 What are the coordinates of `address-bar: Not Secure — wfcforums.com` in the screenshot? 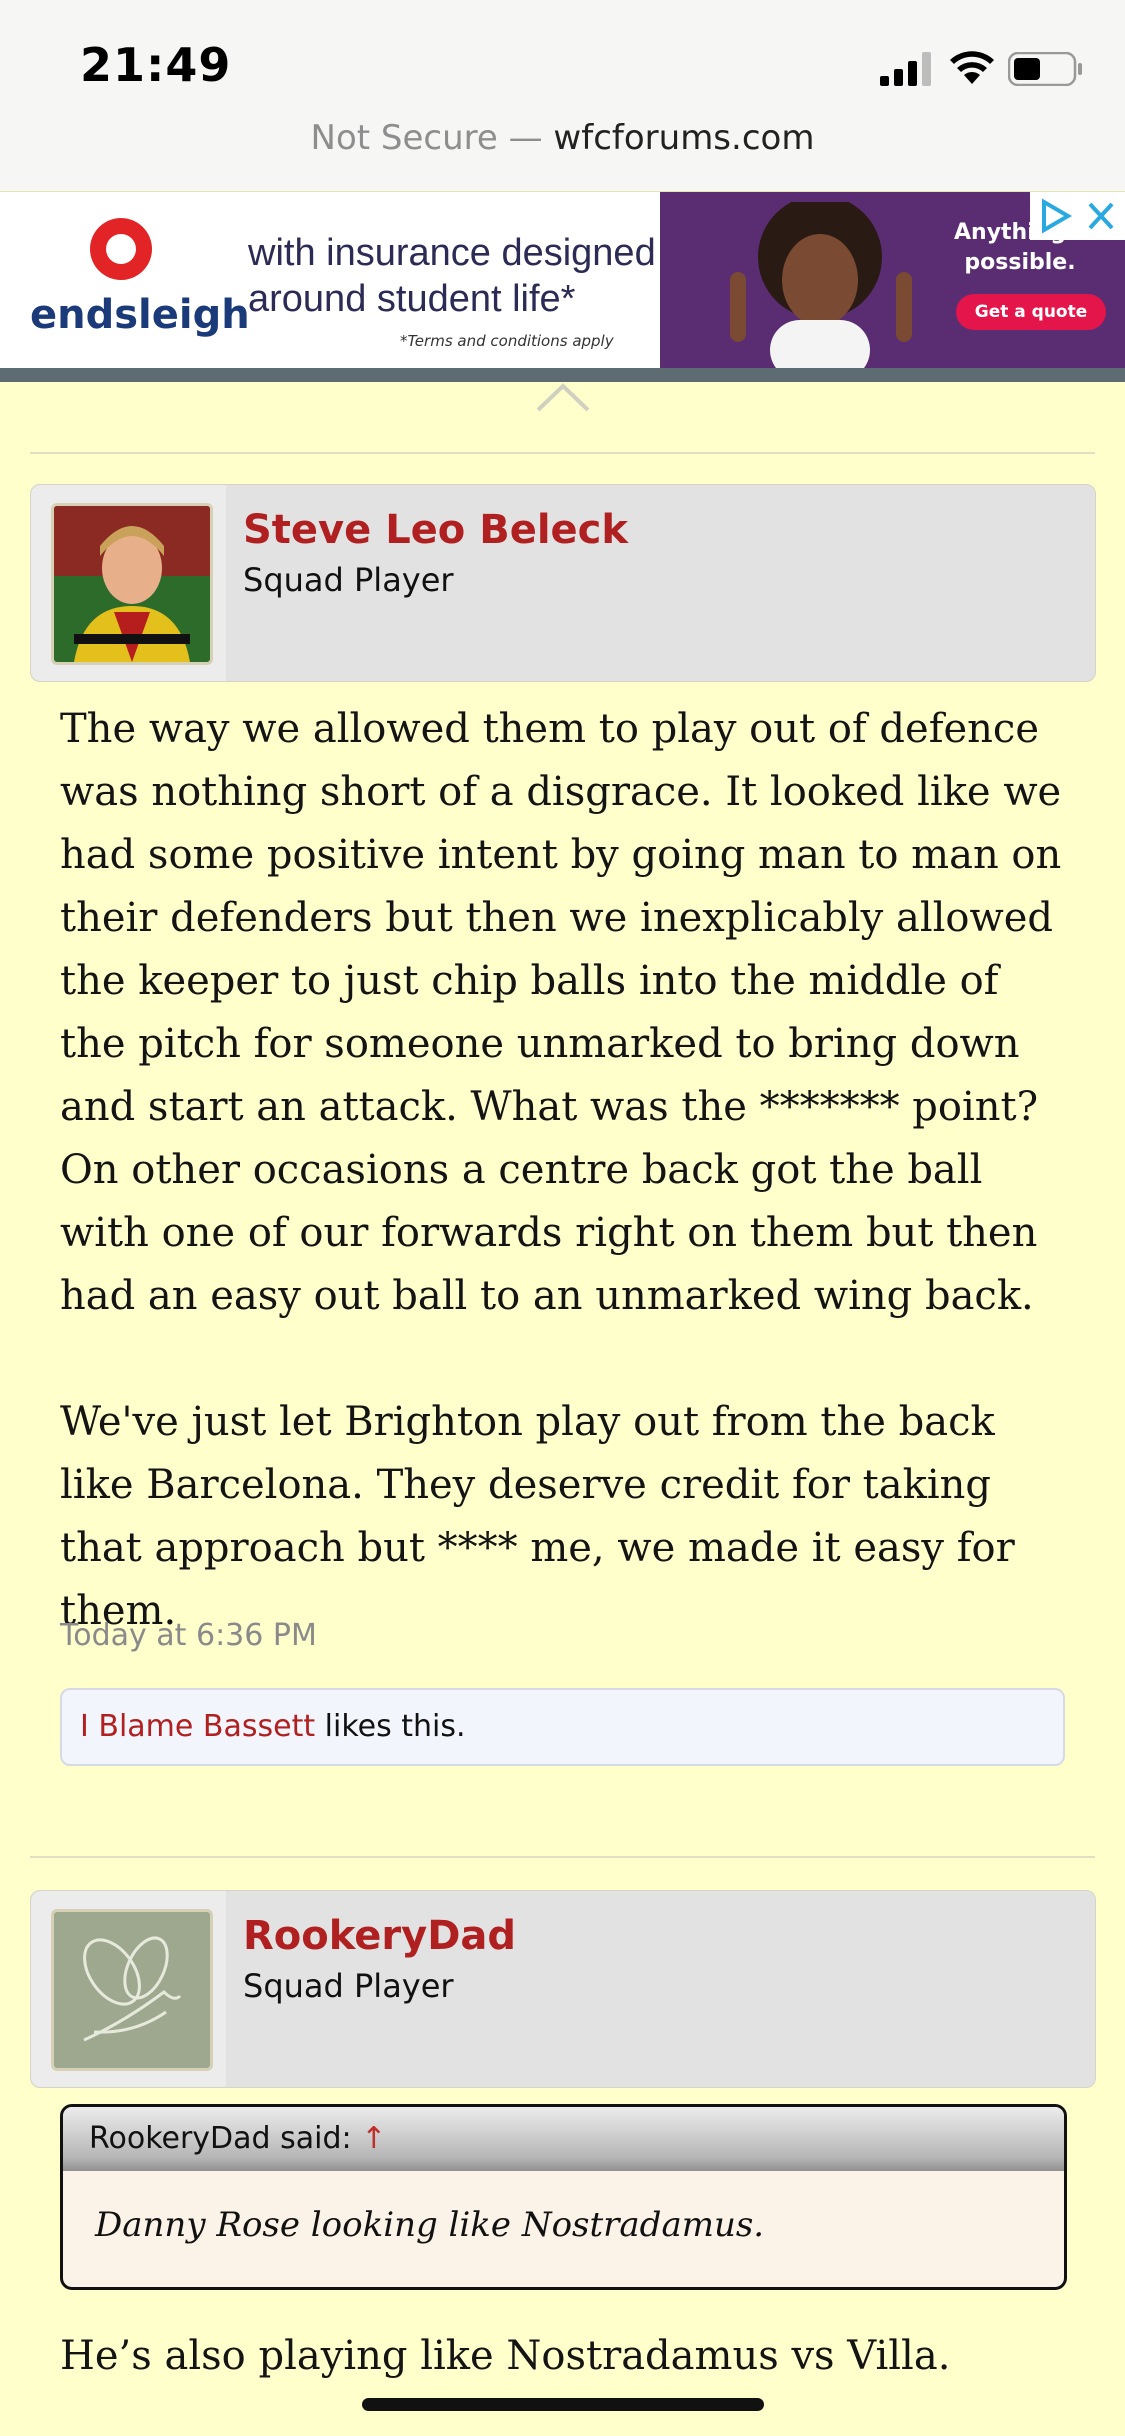 It's located at (562, 138).